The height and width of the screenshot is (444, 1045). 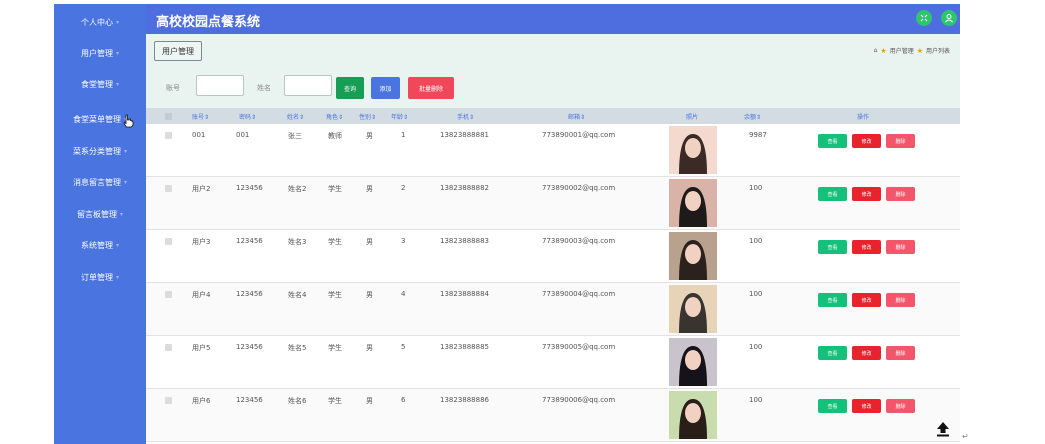 What do you see at coordinates (295, 136) in the screenshot?
I see `cell-name: 张三` at bounding box center [295, 136].